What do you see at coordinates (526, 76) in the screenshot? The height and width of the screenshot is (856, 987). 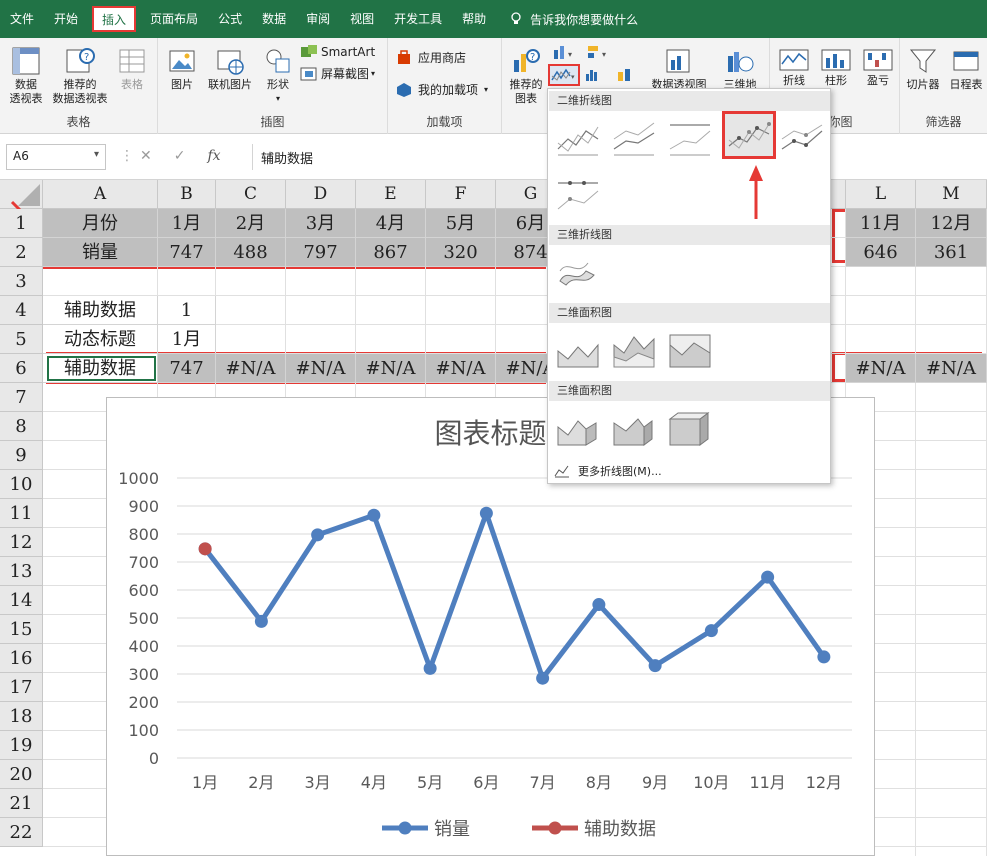 I see `recommended-charts-button: ? 推荐的 图表` at bounding box center [526, 76].